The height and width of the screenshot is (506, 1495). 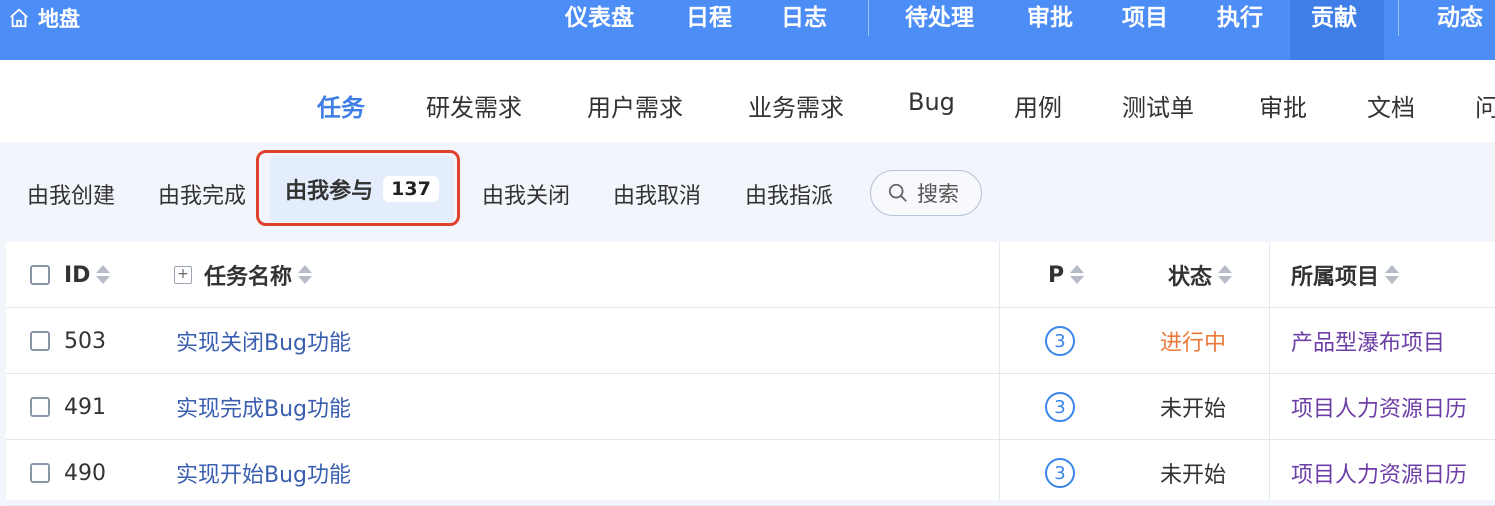 What do you see at coordinates (77, 275) in the screenshot?
I see `header-id-label: ID` at bounding box center [77, 275].